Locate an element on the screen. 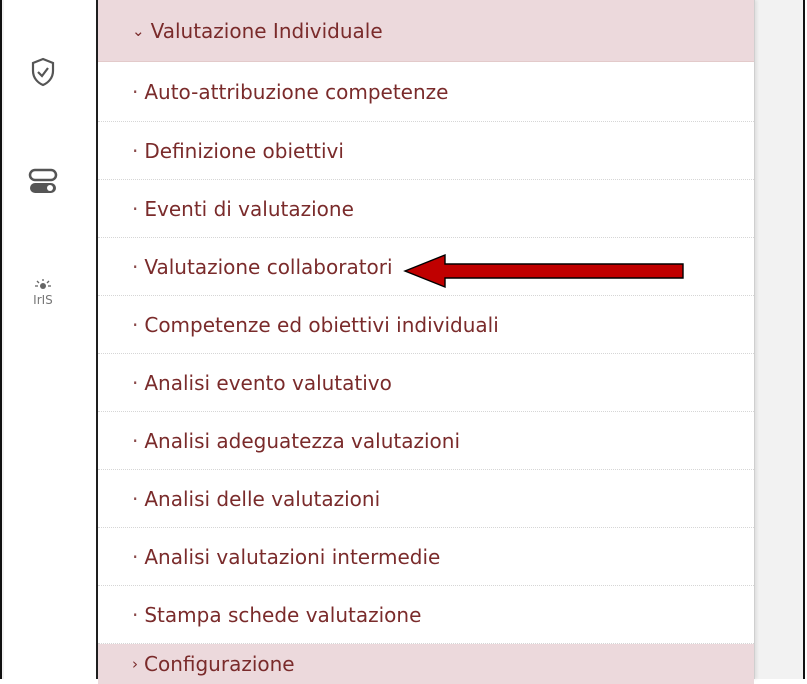  menu-item-eventi-di-valutazione: · Eventi di valutazione is located at coordinates (426, 209).